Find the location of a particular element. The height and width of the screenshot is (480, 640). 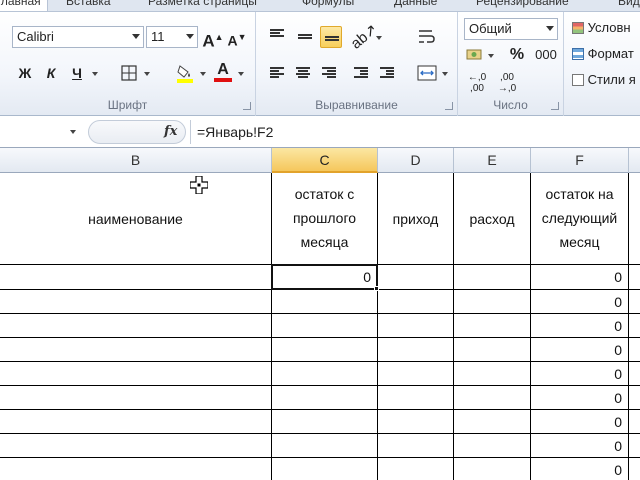

merge-cells-icon is located at coordinates (427, 73).